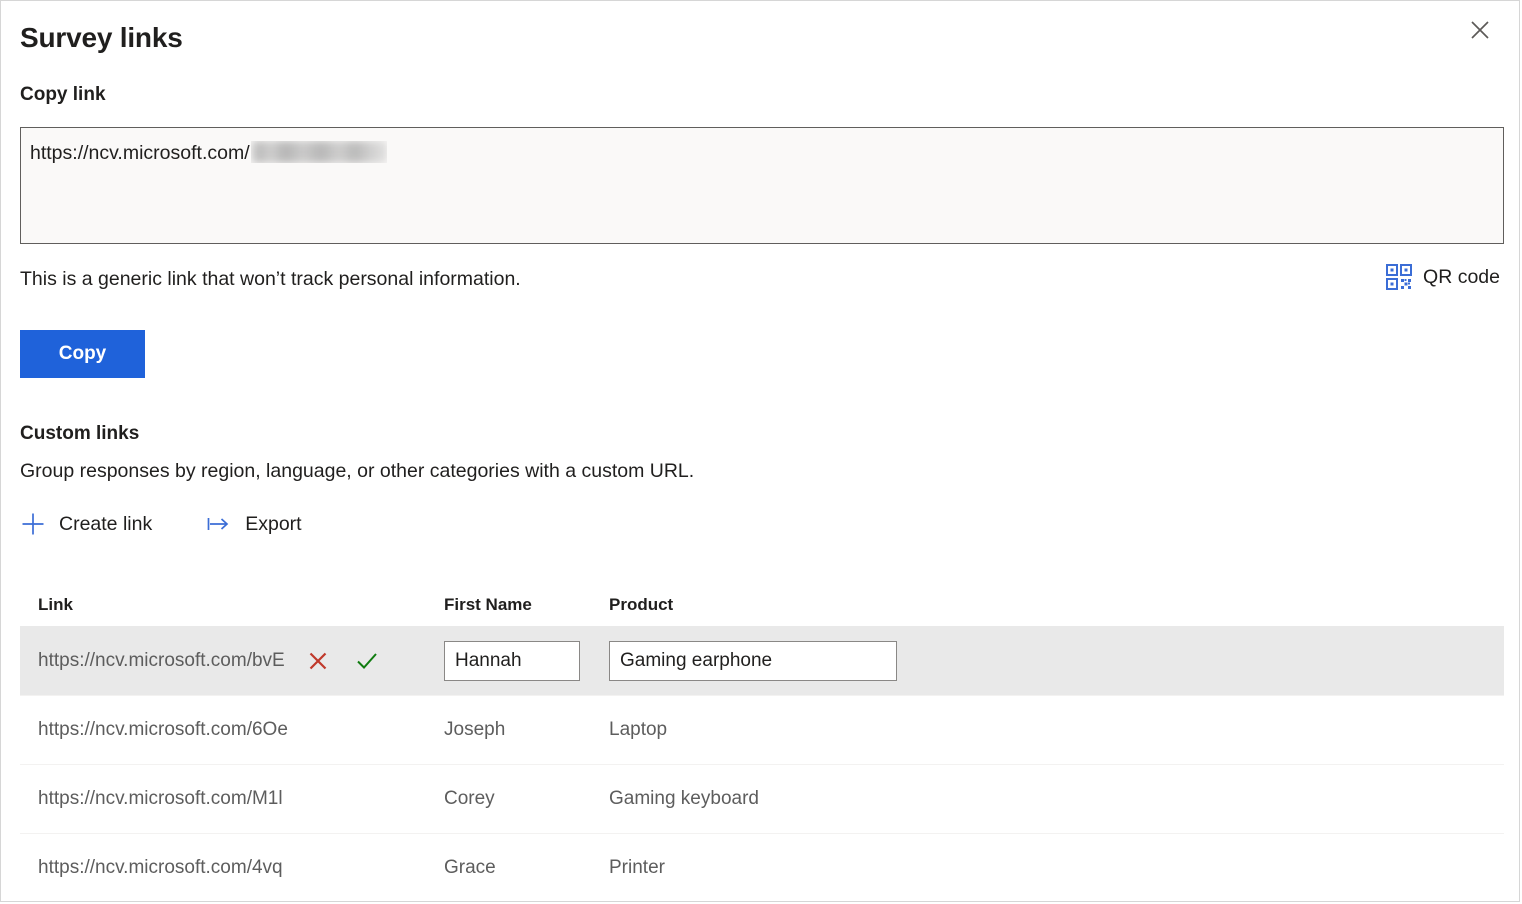  What do you see at coordinates (161, 660) in the screenshot?
I see `row-link-text: https://ncv.microsoft.com/bvE` at bounding box center [161, 660].